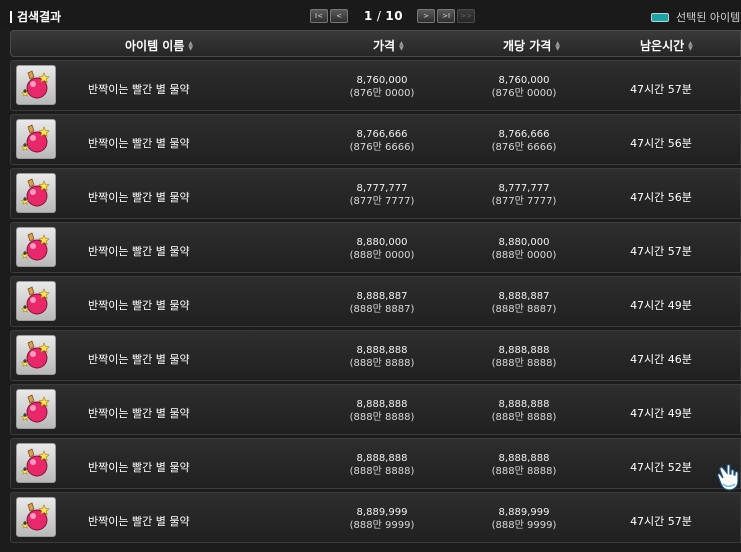  Describe the element at coordinates (382, 512) in the screenshot. I see `price-value: 8,889,999` at that location.